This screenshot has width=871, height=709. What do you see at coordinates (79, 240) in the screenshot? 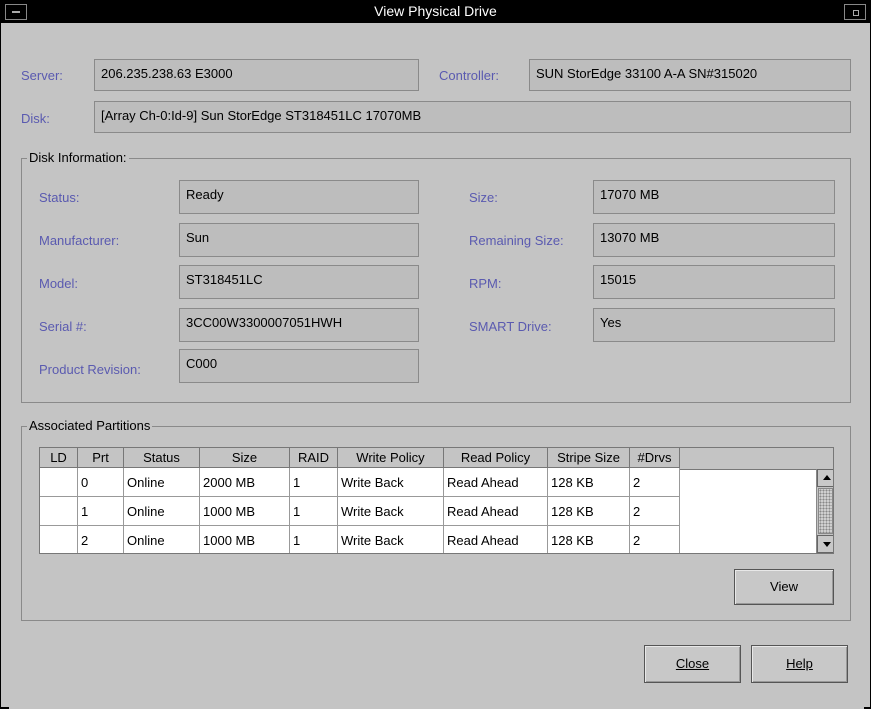
I see `manufacturer-label: Manufacturer:` at bounding box center [79, 240].